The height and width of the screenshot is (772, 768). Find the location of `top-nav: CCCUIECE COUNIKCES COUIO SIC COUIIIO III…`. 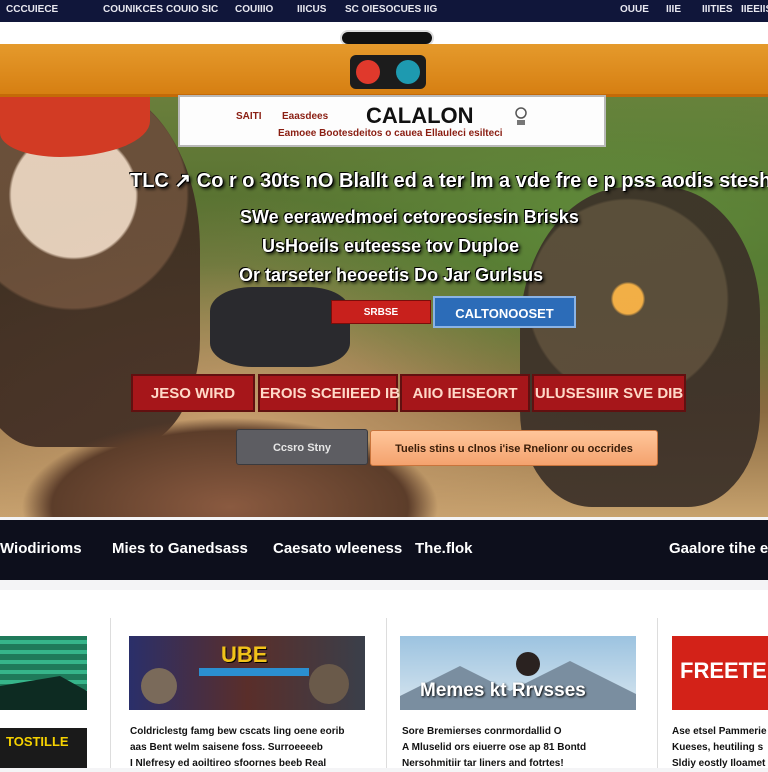

top-nav: CCCUIECE COUNIKCES COUIO SIC COUIIIO III… is located at coordinates (384, 11).